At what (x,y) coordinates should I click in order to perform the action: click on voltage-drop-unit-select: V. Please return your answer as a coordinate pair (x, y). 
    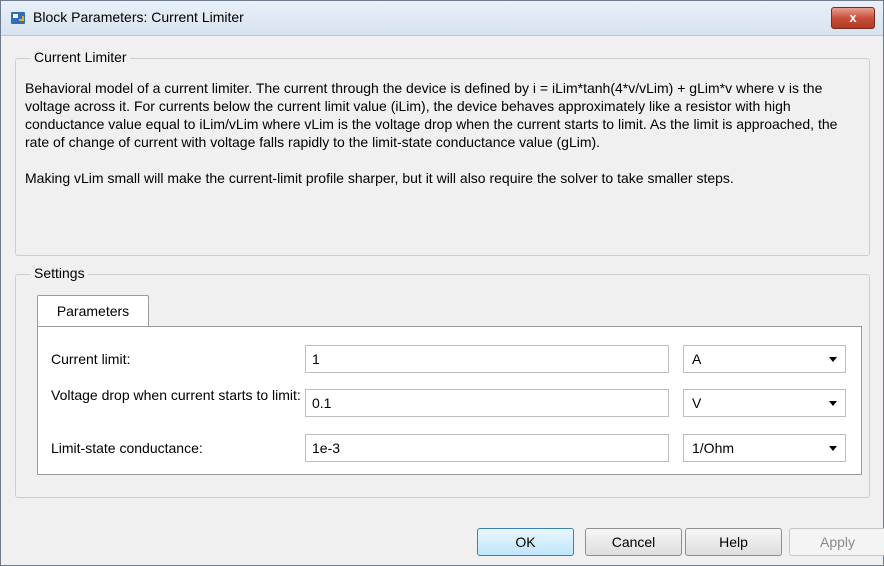
    Looking at the image, I should click on (764, 403).